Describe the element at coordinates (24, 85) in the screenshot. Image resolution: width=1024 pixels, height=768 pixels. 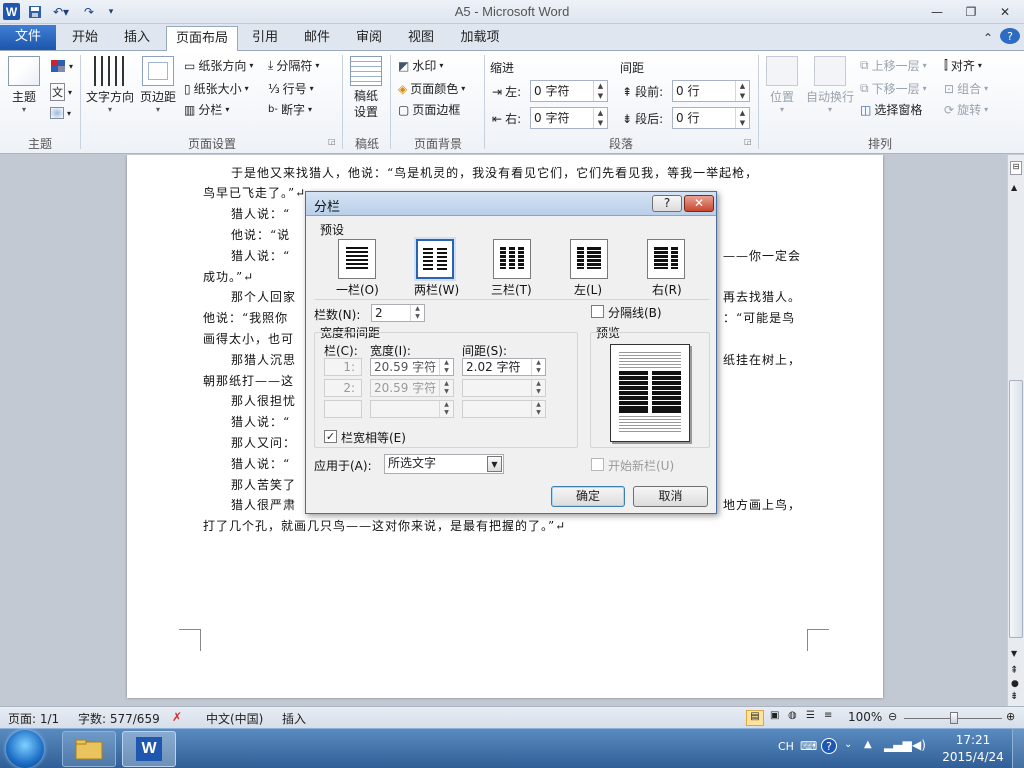
I see `themes-button: 主题 ▾` at that location.